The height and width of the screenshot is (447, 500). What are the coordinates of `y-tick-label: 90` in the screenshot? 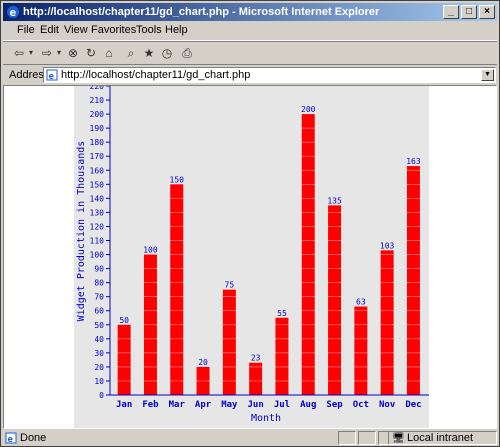 It's located at (99, 269).